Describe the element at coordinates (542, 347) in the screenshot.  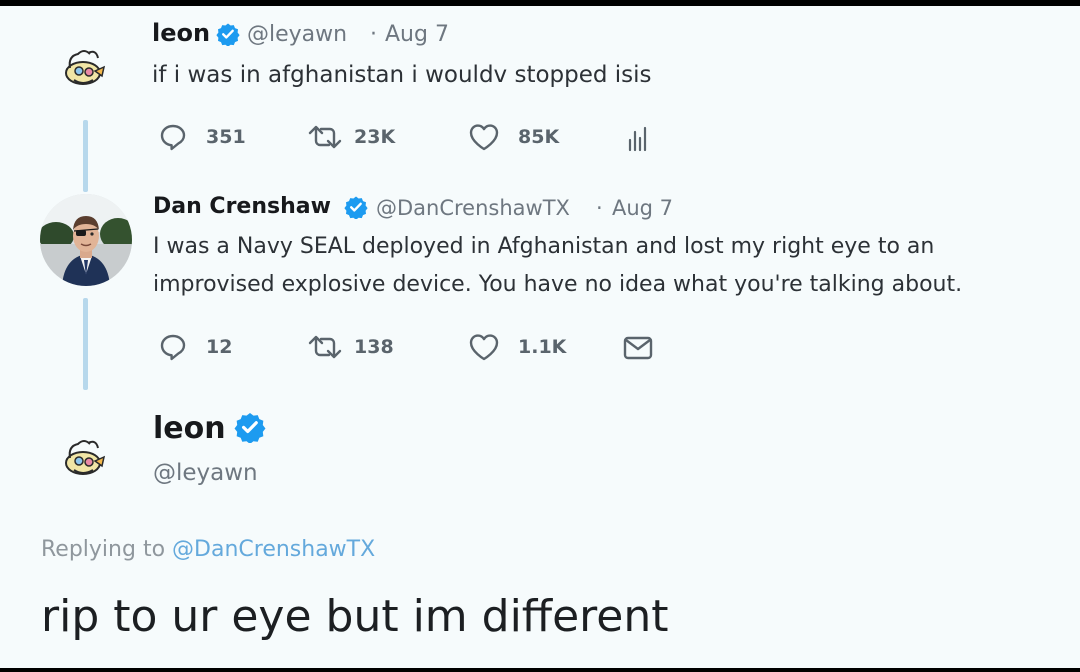
I see `like-count: 1.1K` at that location.